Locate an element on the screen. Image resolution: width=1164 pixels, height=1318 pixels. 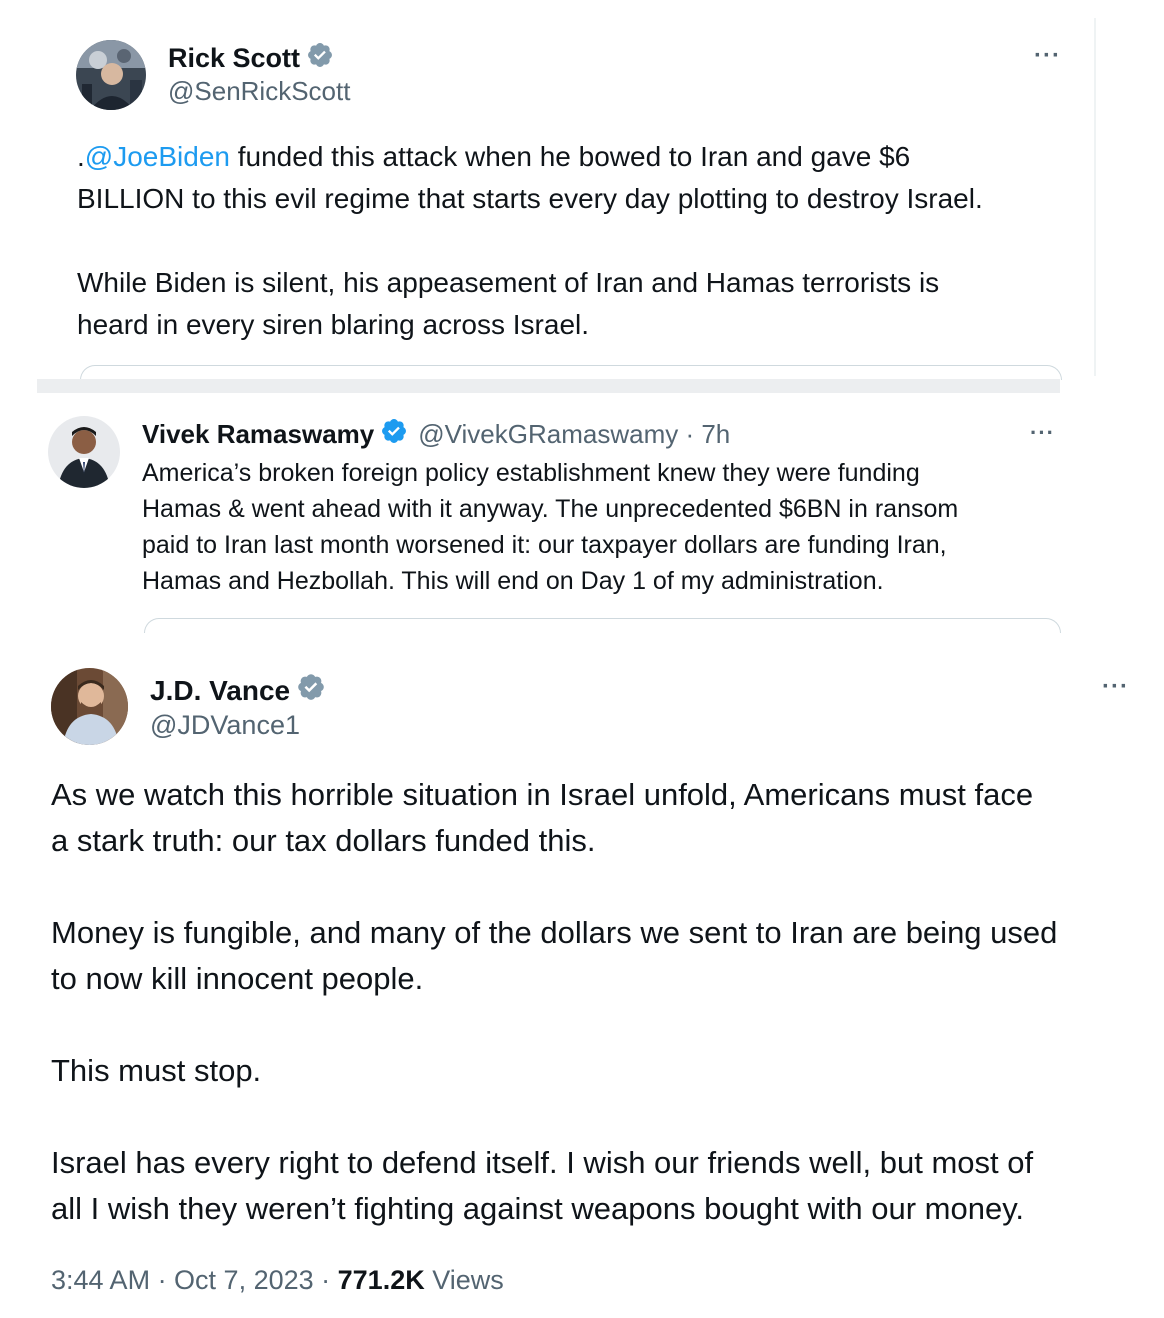
tweet-text-prefix: . is located at coordinates (81, 156).